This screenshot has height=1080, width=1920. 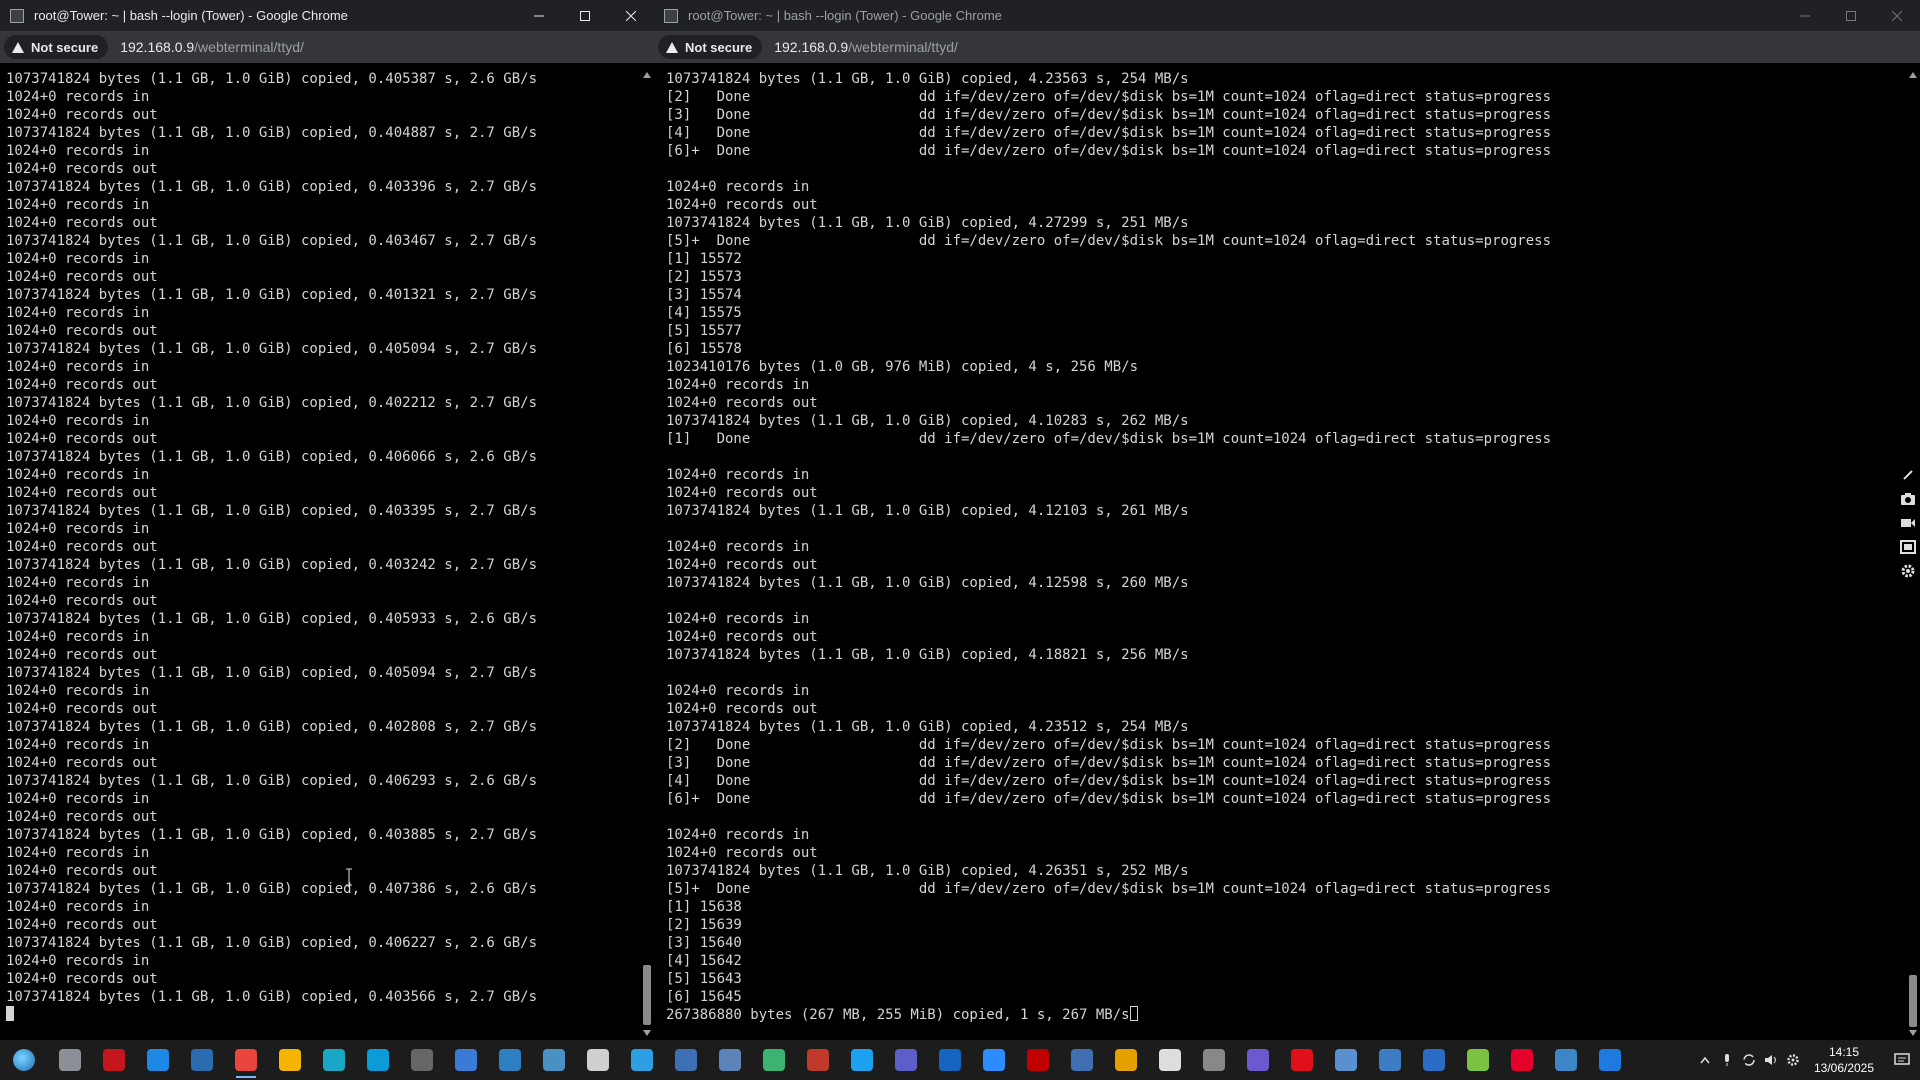 What do you see at coordinates (1258, 1060) in the screenshot?
I see `app-cd` at bounding box center [1258, 1060].